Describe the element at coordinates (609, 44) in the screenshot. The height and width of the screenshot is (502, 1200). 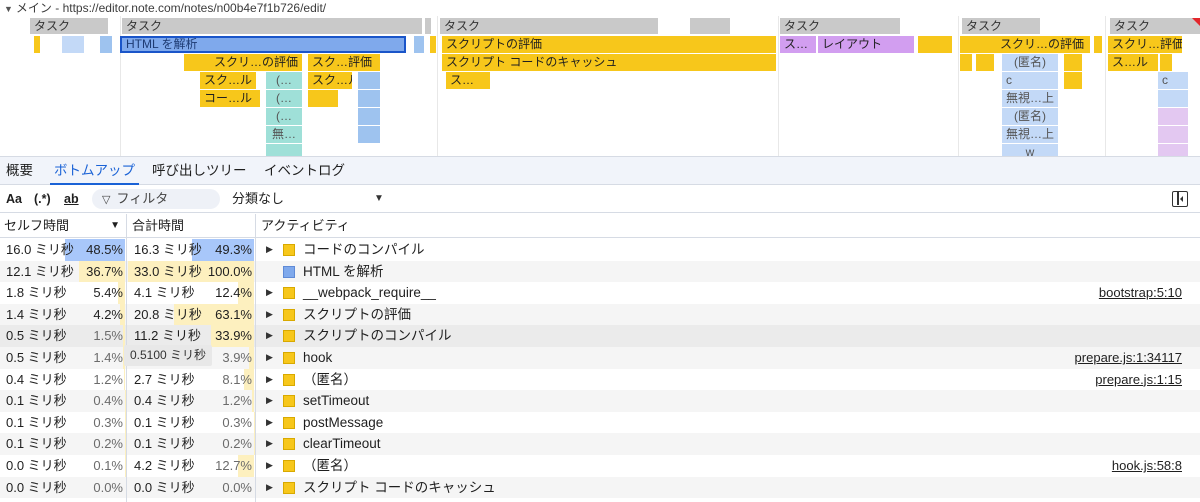
I see `event-evaluate-script: スクリプトの評価` at that location.